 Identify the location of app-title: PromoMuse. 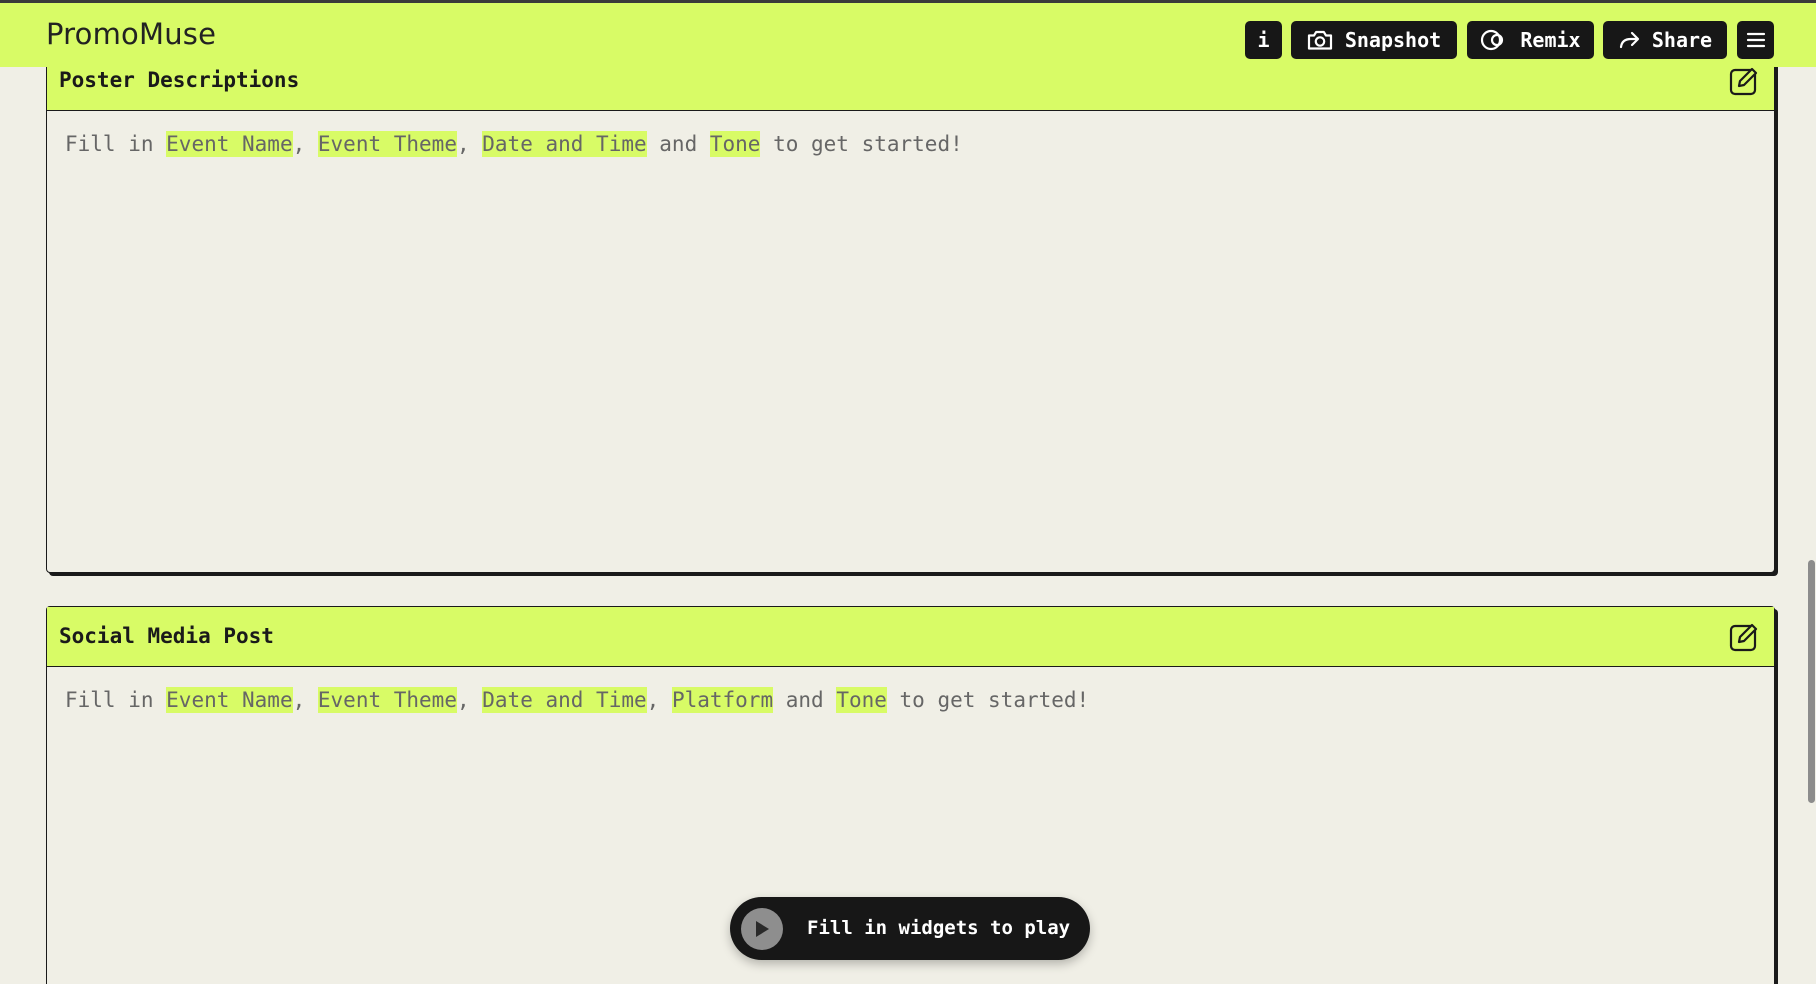
(131, 34).